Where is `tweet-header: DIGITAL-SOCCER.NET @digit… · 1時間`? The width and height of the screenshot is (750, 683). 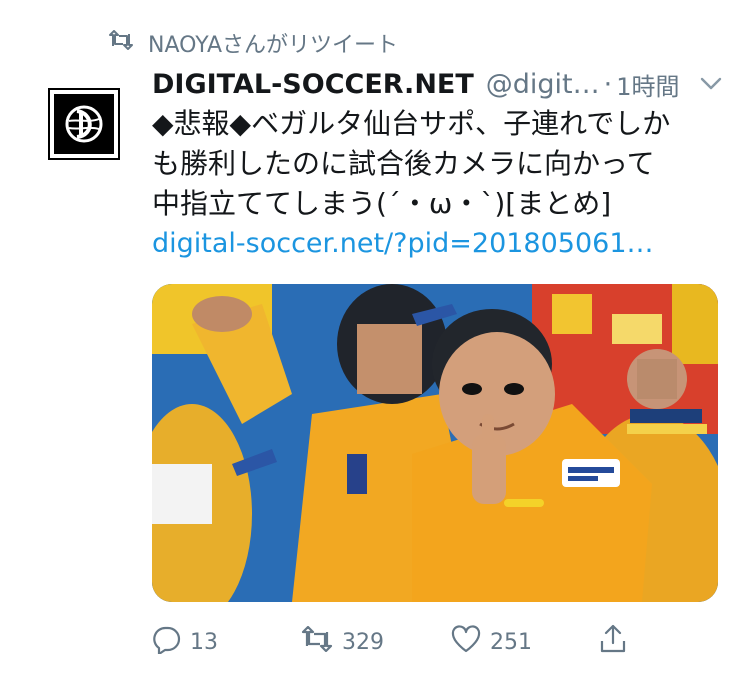 tweet-header: DIGITAL-SOCCER.NET @digit… · 1時間 is located at coordinates (437, 84).